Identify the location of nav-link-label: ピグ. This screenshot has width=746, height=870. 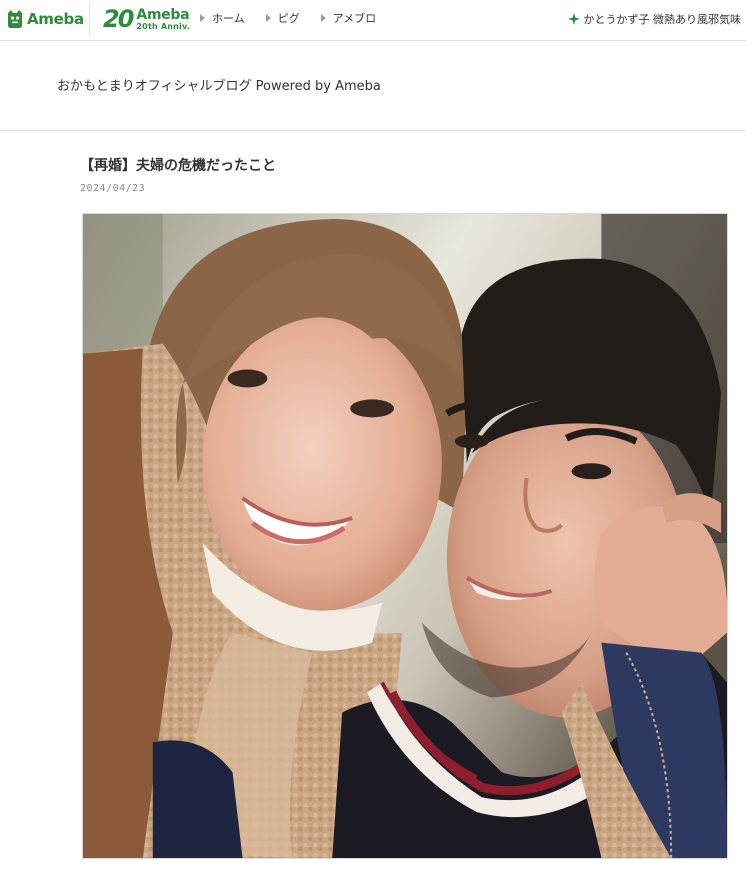
(288, 18).